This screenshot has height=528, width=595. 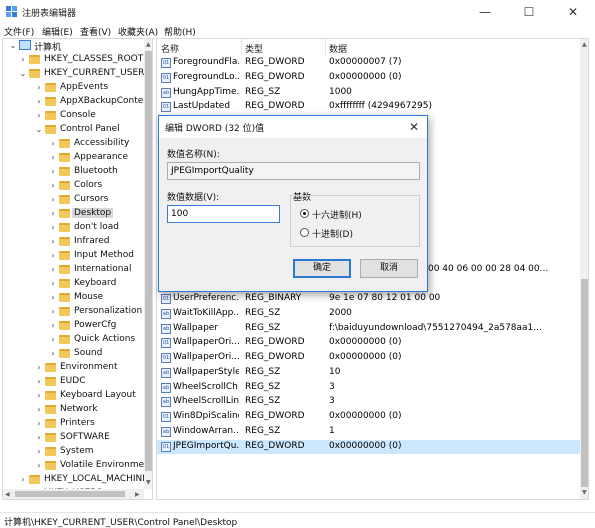 I want to click on tree-item: ⌄ HKEY_CURRENT_USER, so click(x=73, y=74).